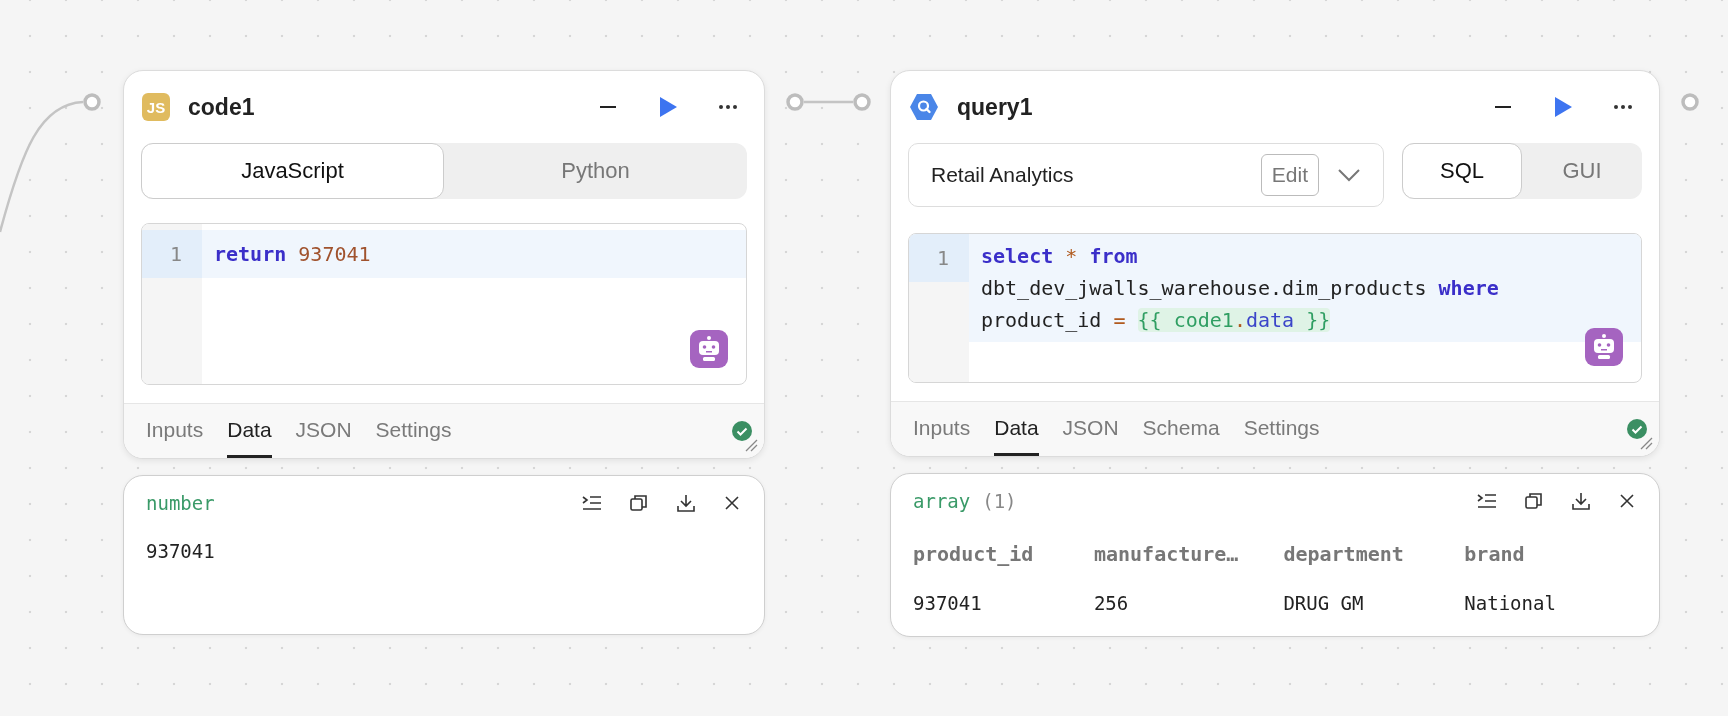 Image resolution: width=1728 pixels, height=716 pixels. What do you see at coordinates (924, 107) in the screenshot?
I see `search-icon` at bounding box center [924, 107].